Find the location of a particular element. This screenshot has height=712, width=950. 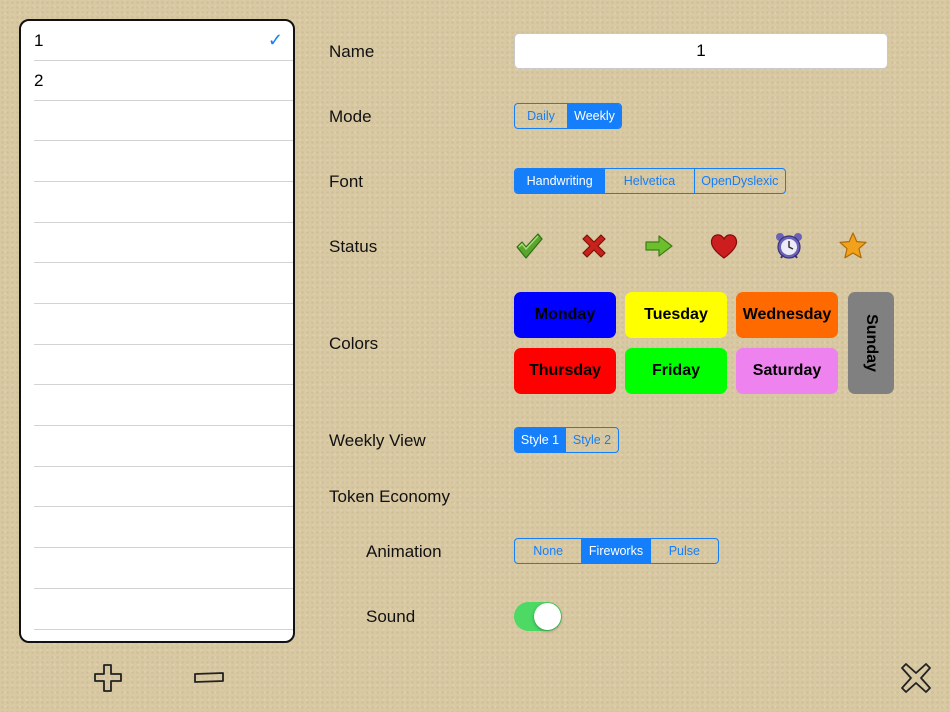

status-cross-button is located at coordinates (594, 246).